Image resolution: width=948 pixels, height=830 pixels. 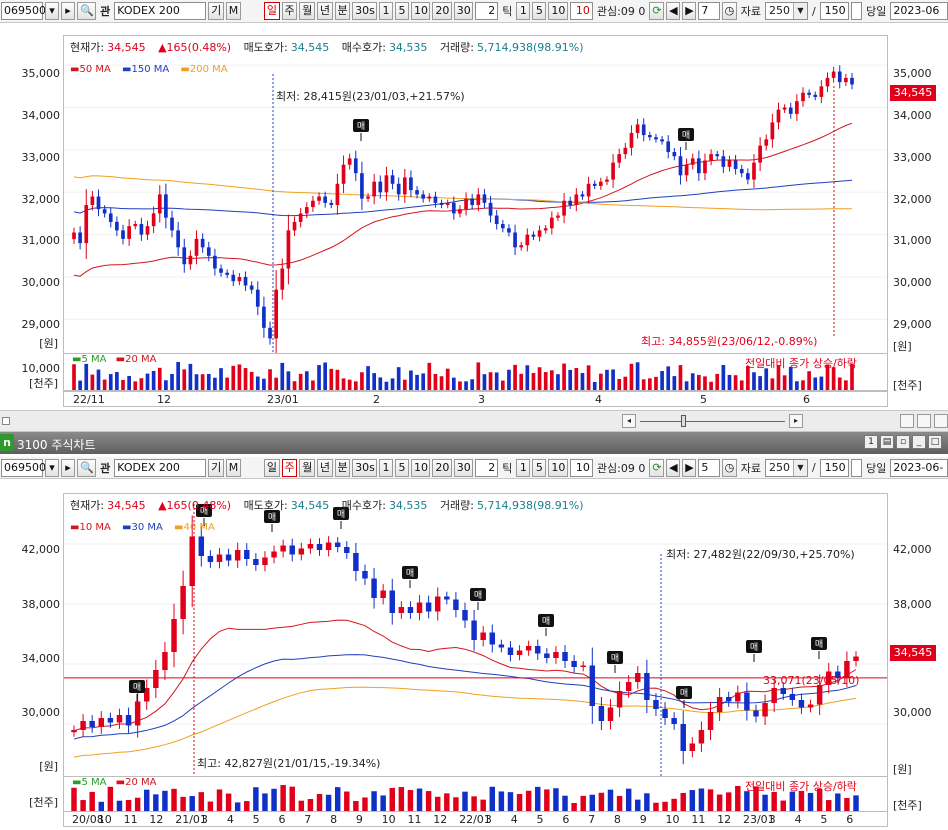 What do you see at coordinates (919, 11) in the screenshot?
I see `date-input: 2023-06` at bounding box center [919, 11].